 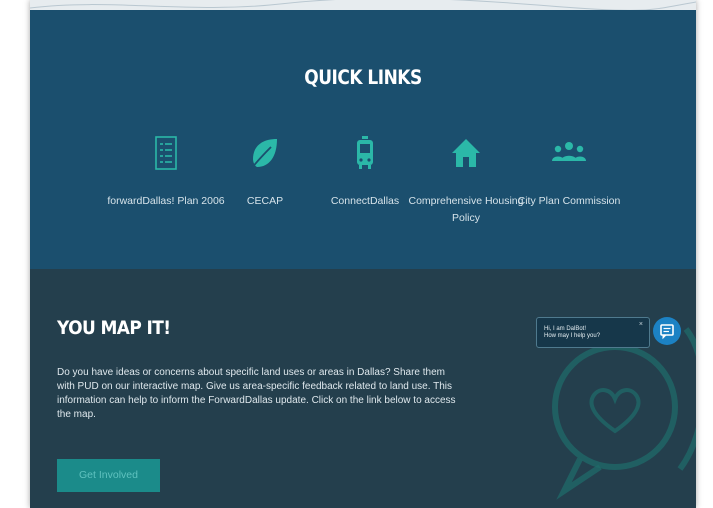 I want to click on group-icon, so click(x=569, y=151).